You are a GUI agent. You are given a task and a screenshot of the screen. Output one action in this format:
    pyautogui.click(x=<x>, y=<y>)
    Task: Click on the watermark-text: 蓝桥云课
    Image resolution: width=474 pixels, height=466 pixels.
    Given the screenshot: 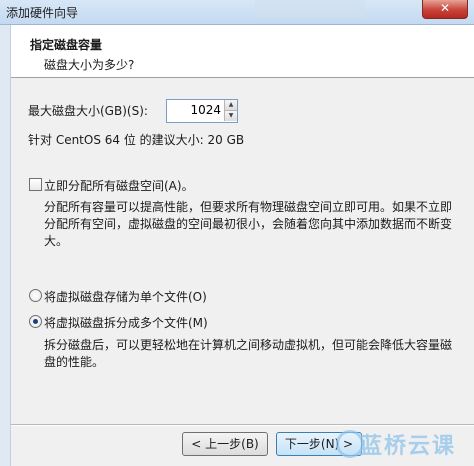 What is the action you would take?
    pyautogui.click(x=393, y=445)
    